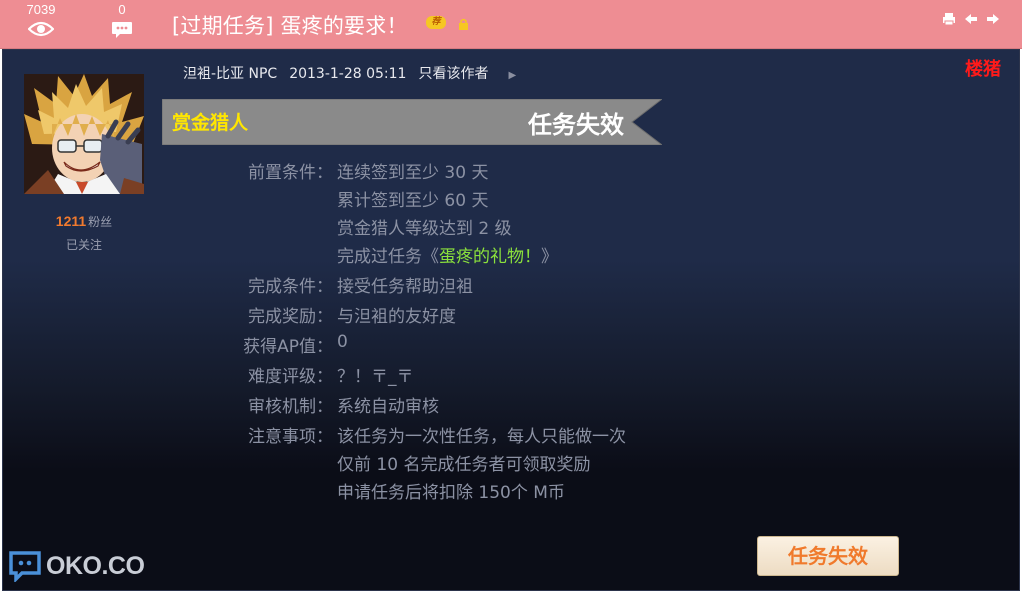 The width and height of the screenshot is (1022, 591). I want to click on watermark-text: OKO.CO, so click(95, 566).